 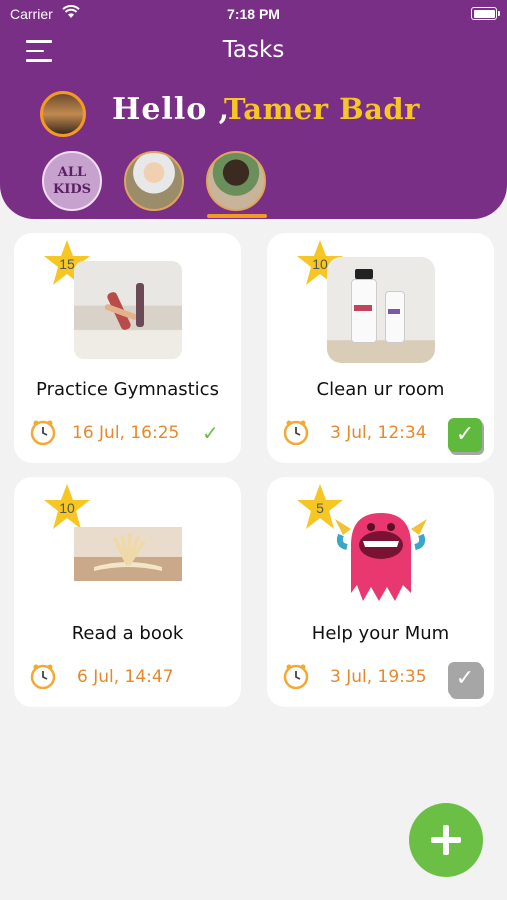 What do you see at coordinates (126, 433) in the screenshot?
I see `due-date: 16 Jul, 16:25` at bounding box center [126, 433].